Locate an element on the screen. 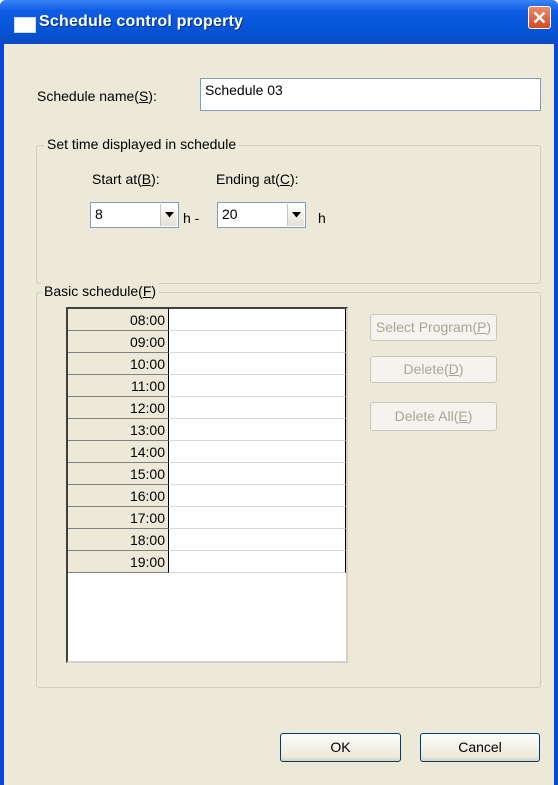 The image size is (558, 785). select-program-button: Select Program(P) is located at coordinates (433, 327).